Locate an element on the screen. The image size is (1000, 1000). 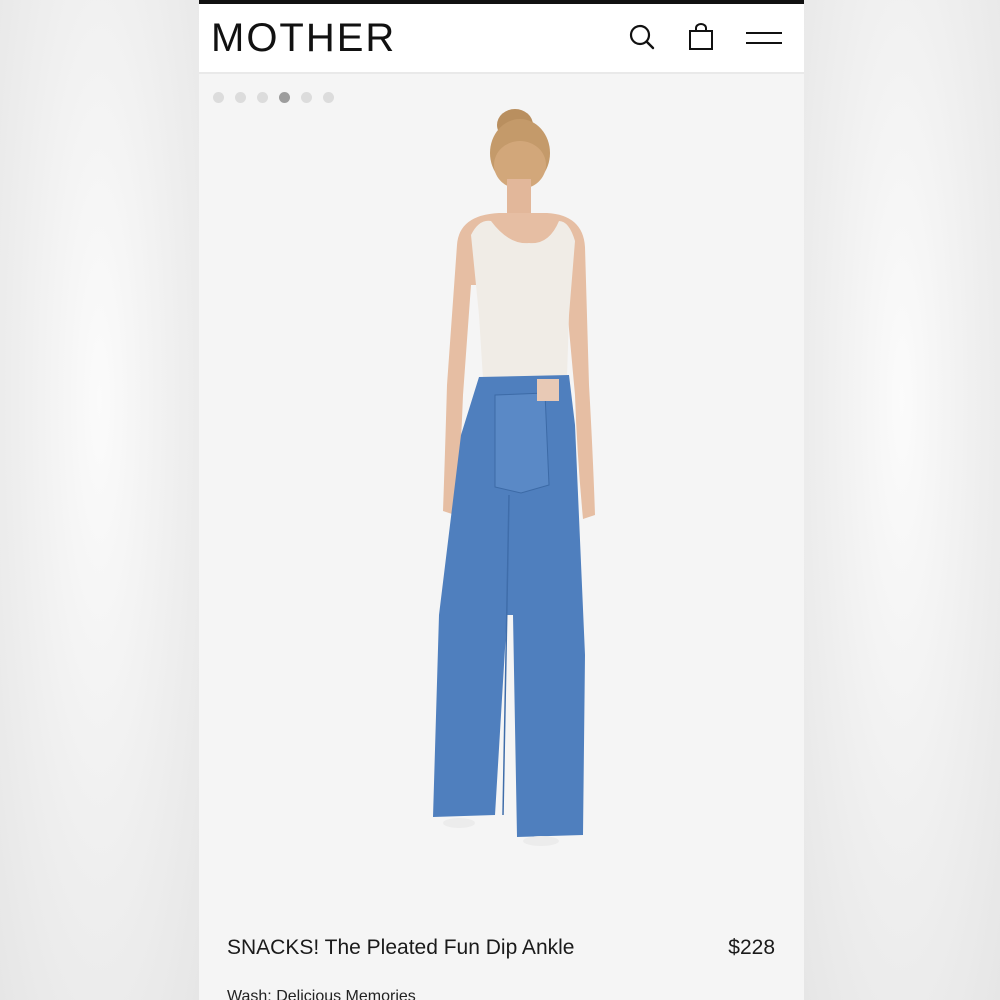
product-title: SNACKS! The Pleated Fun Dip Ankle is located at coordinates (401, 947).